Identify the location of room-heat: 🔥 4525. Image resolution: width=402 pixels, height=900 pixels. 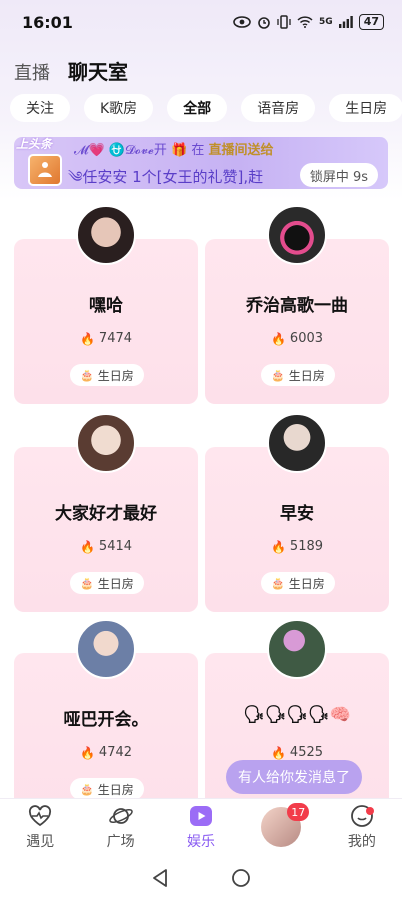
(297, 752).